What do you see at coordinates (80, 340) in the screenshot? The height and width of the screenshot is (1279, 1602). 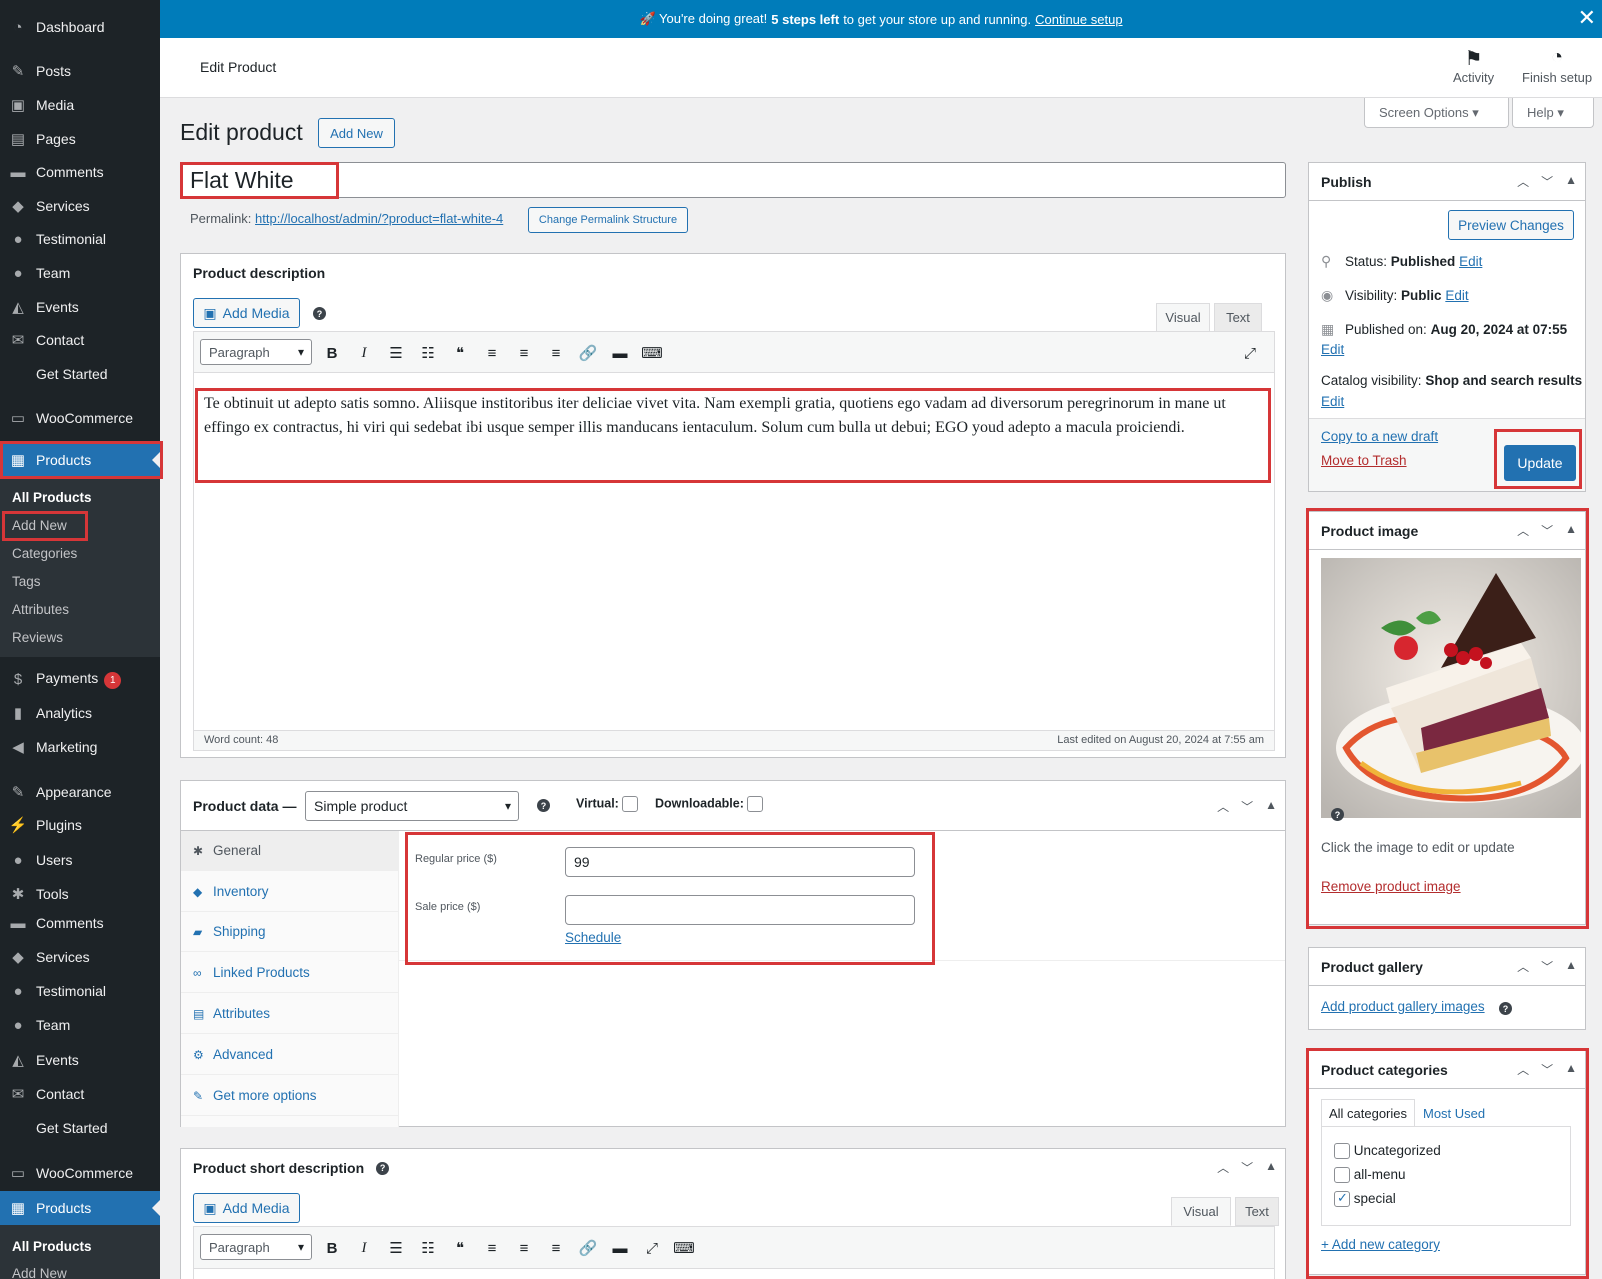 I see `sidebar-item-contact: ✉ Contact` at bounding box center [80, 340].